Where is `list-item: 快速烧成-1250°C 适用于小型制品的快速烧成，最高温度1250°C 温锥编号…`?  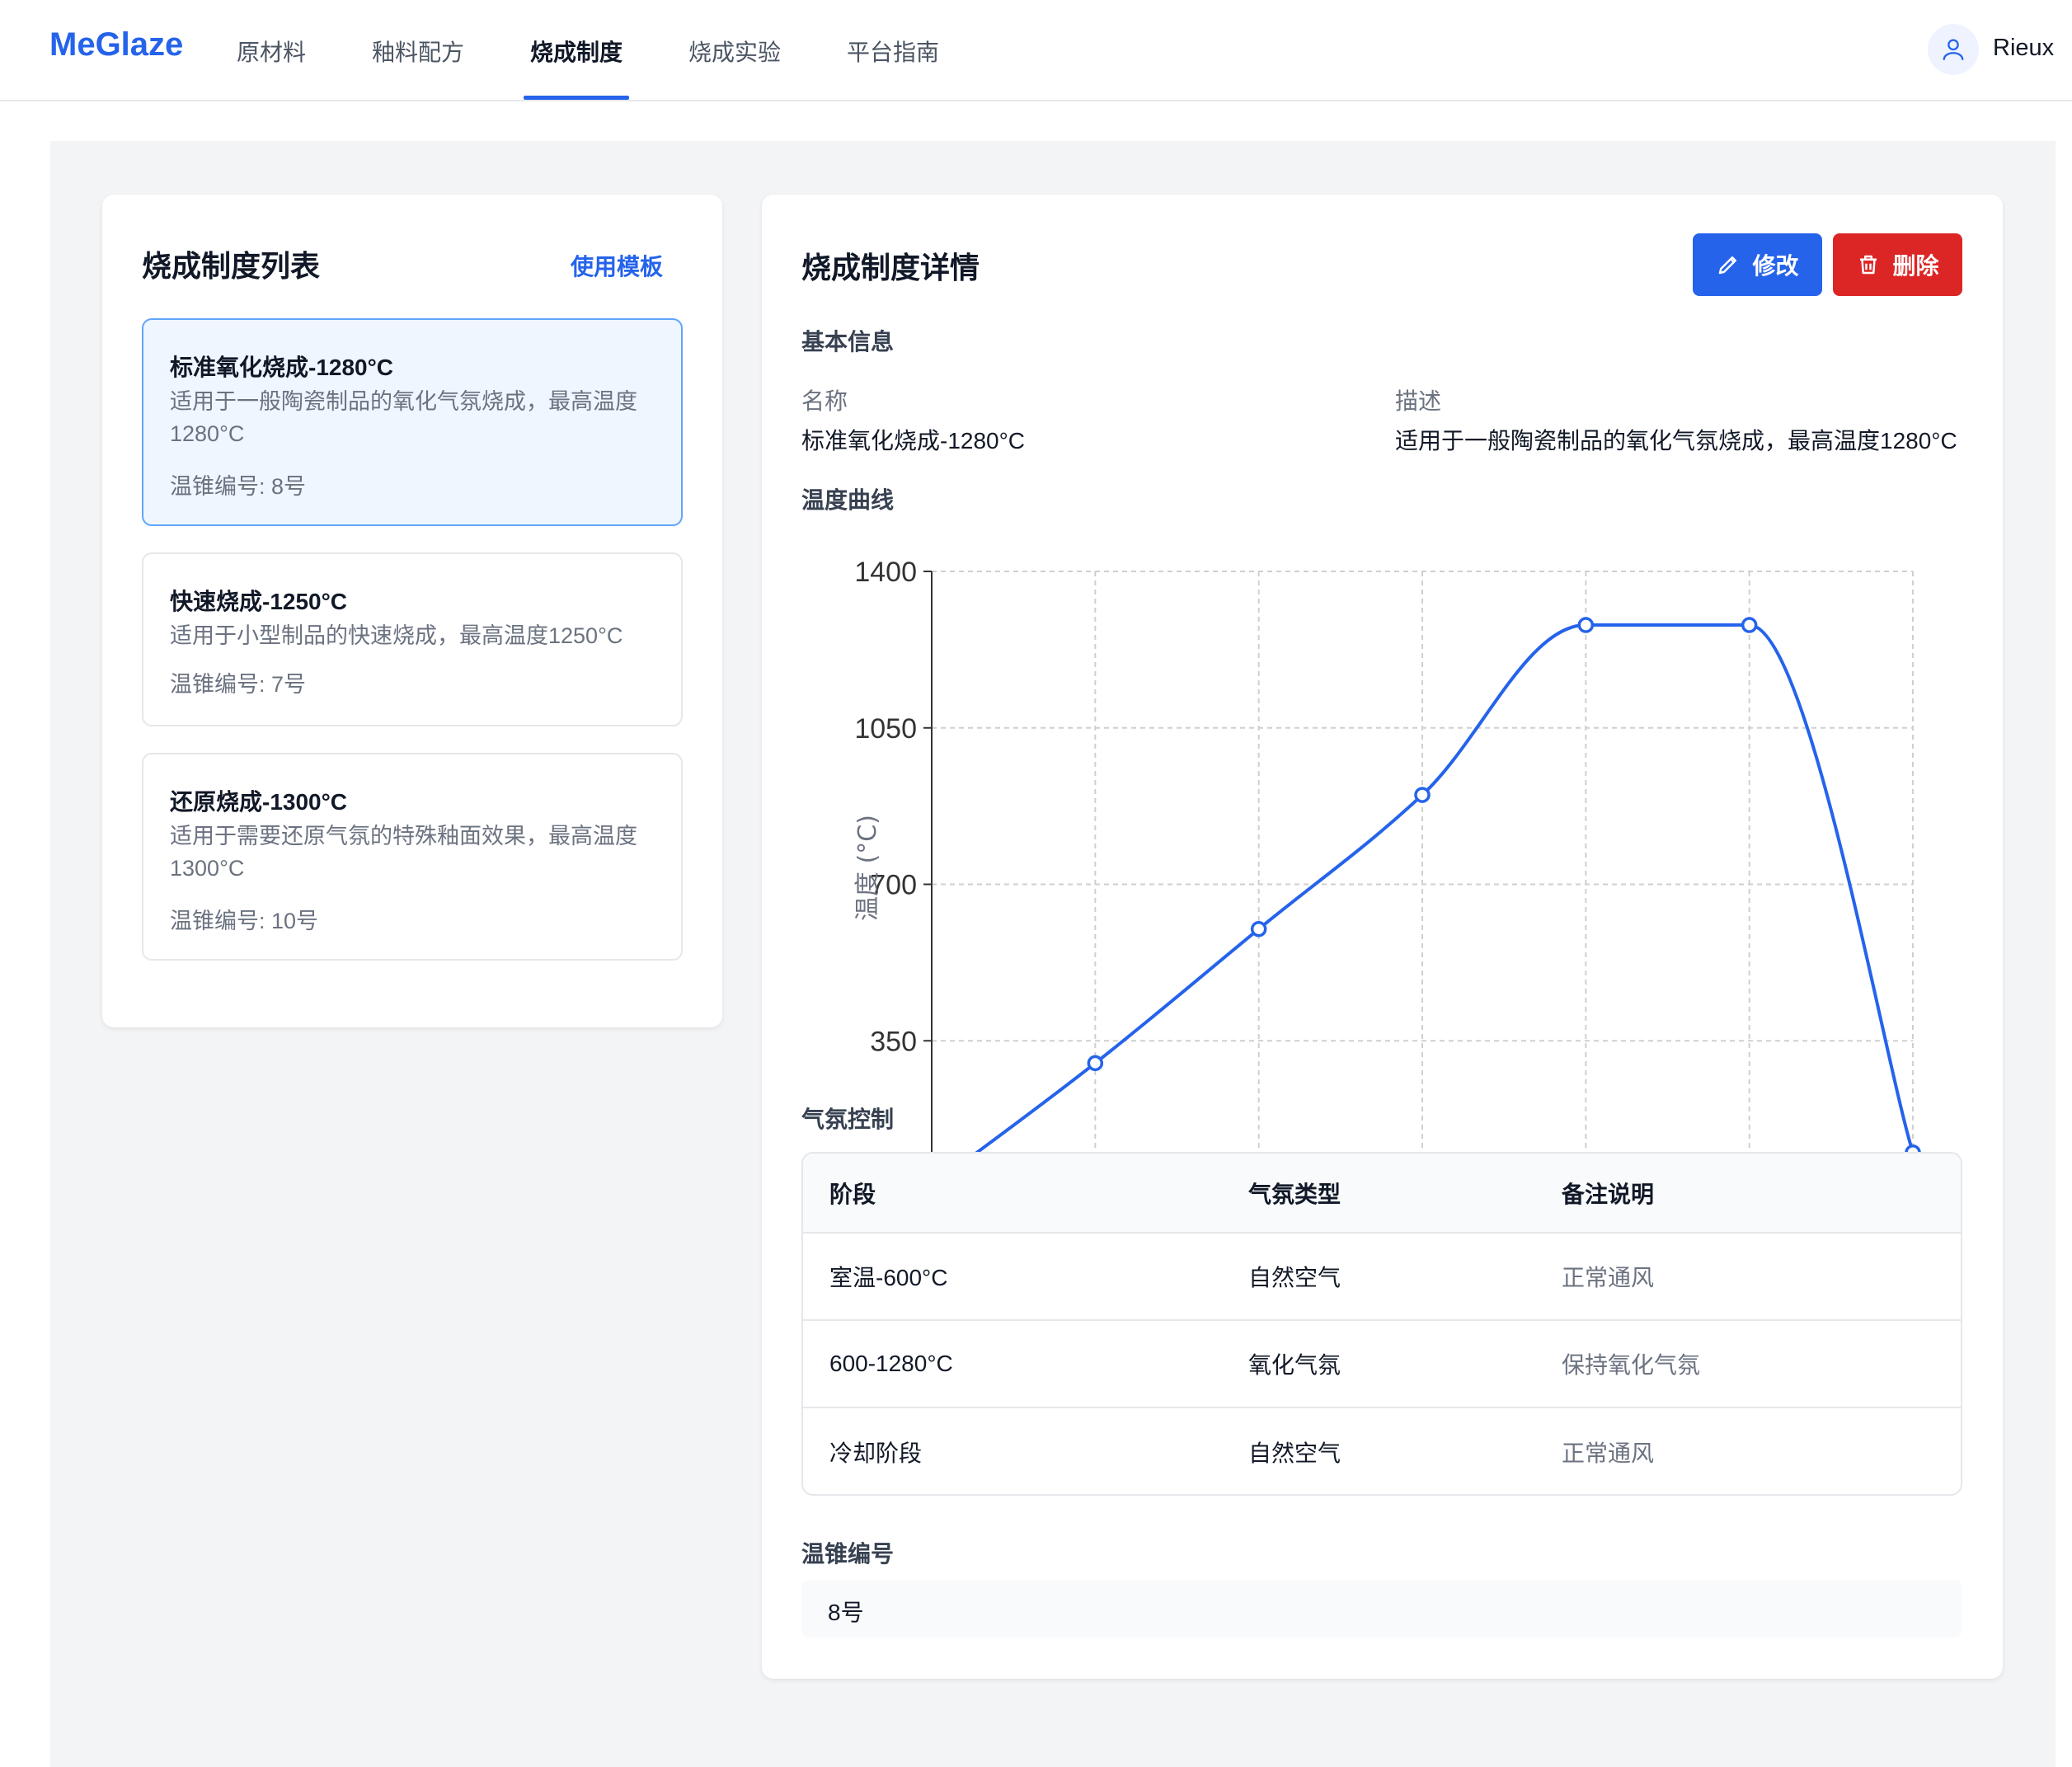
list-item: 快速烧成-1250°C 适用于小型制品的快速烧成，最高温度1250°C 温锥编号… is located at coordinates (412, 639).